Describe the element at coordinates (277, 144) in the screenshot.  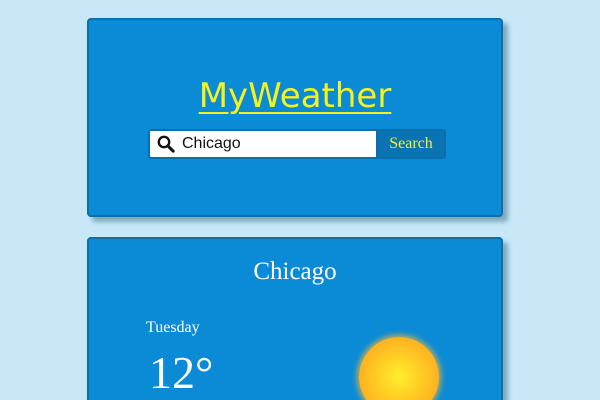
I see `search-input` at that location.